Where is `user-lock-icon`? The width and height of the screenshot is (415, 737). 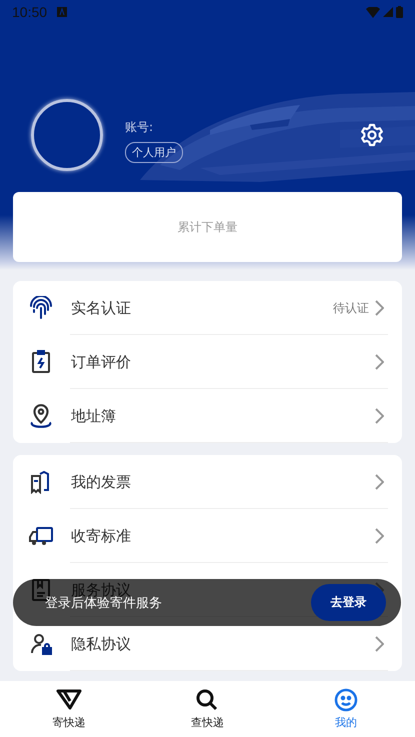
user-lock-icon is located at coordinates (41, 644).